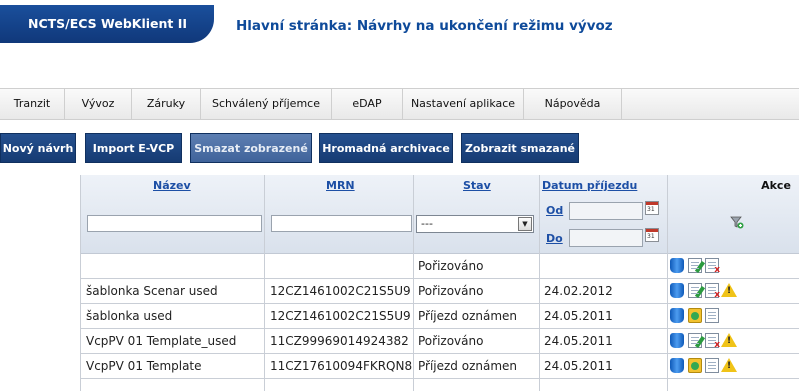 The height and width of the screenshot is (391, 799). Describe the element at coordinates (554, 210) in the screenshot. I see `date-from-label: Od` at that location.